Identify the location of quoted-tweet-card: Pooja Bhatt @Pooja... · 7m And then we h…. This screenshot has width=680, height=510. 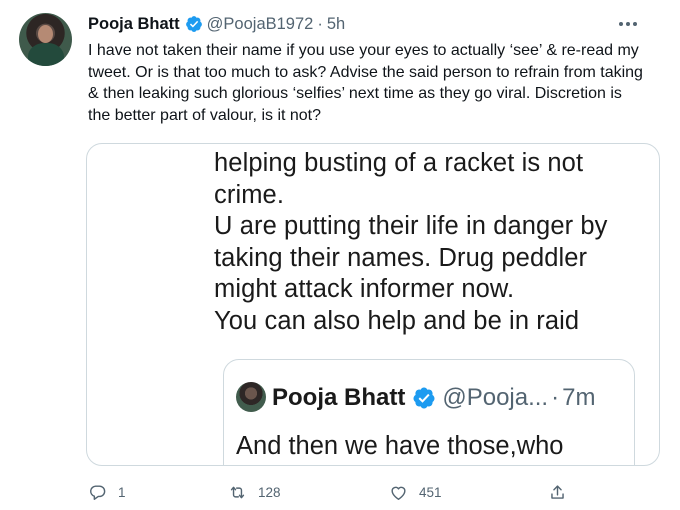
(429, 412).